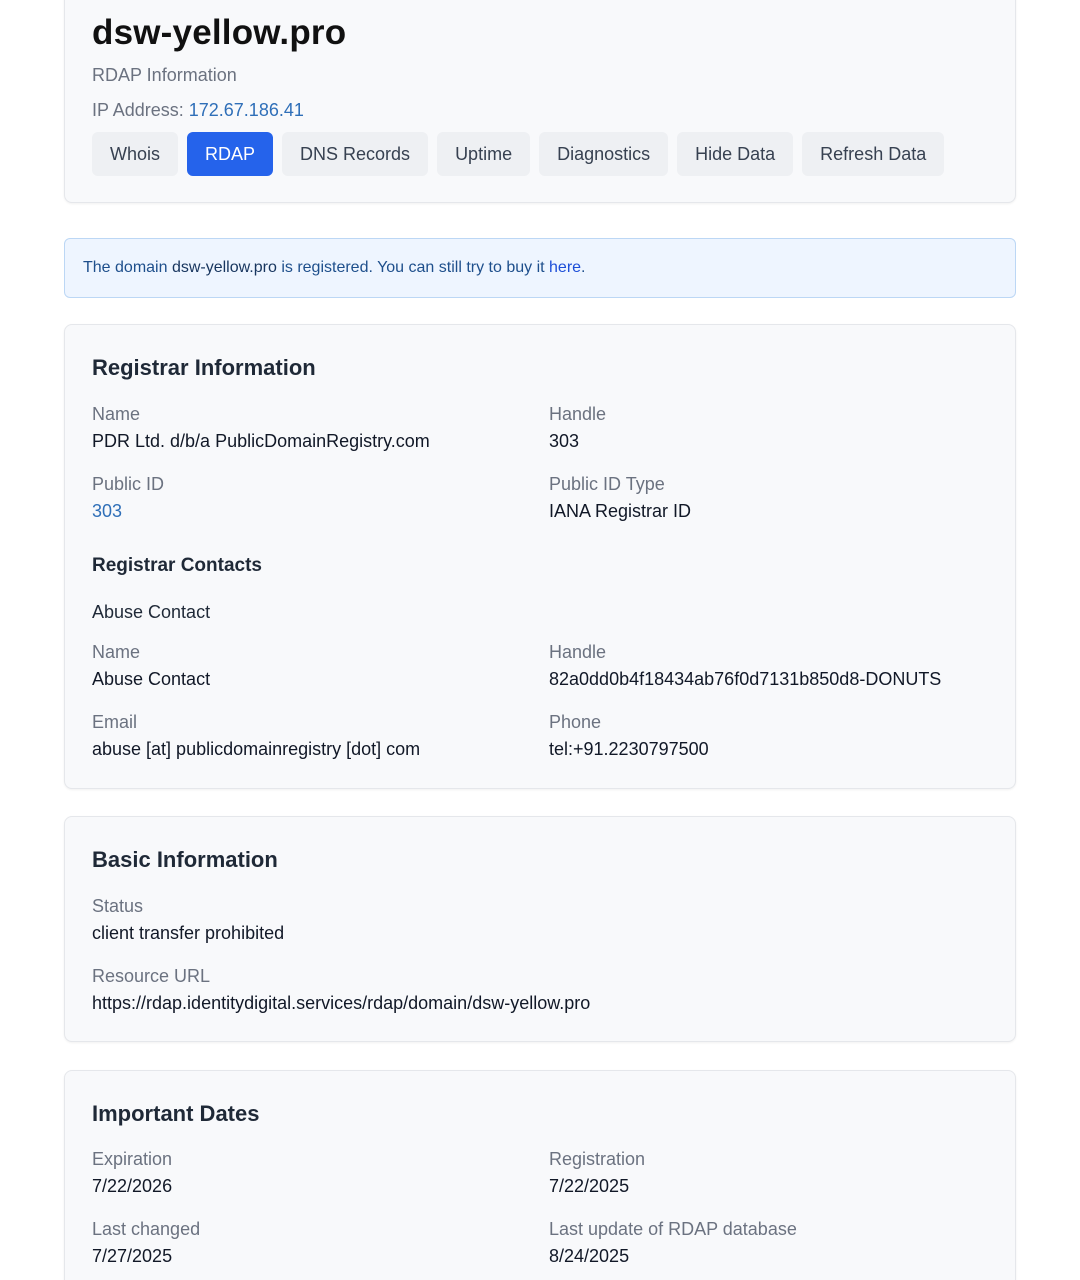 This screenshot has width=1080, height=1280. I want to click on last-changed-value: 7/27/2025, so click(132, 1256).